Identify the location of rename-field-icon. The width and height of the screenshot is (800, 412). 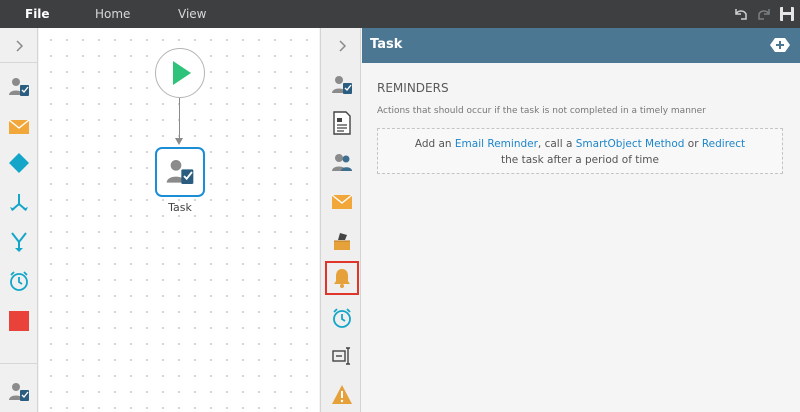
(342, 356).